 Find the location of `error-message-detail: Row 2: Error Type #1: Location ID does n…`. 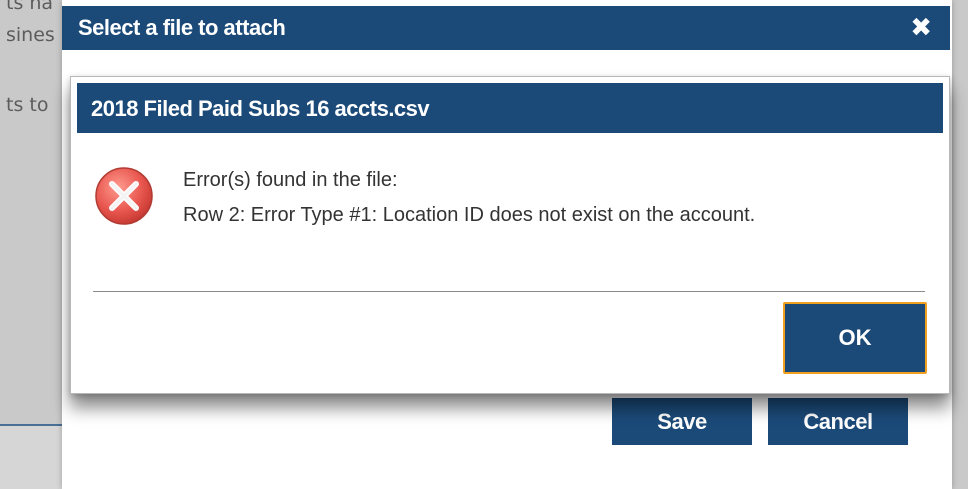

error-message-detail: Row 2: Error Type #1: Location ID does n… is located at coordinates (469, 215).